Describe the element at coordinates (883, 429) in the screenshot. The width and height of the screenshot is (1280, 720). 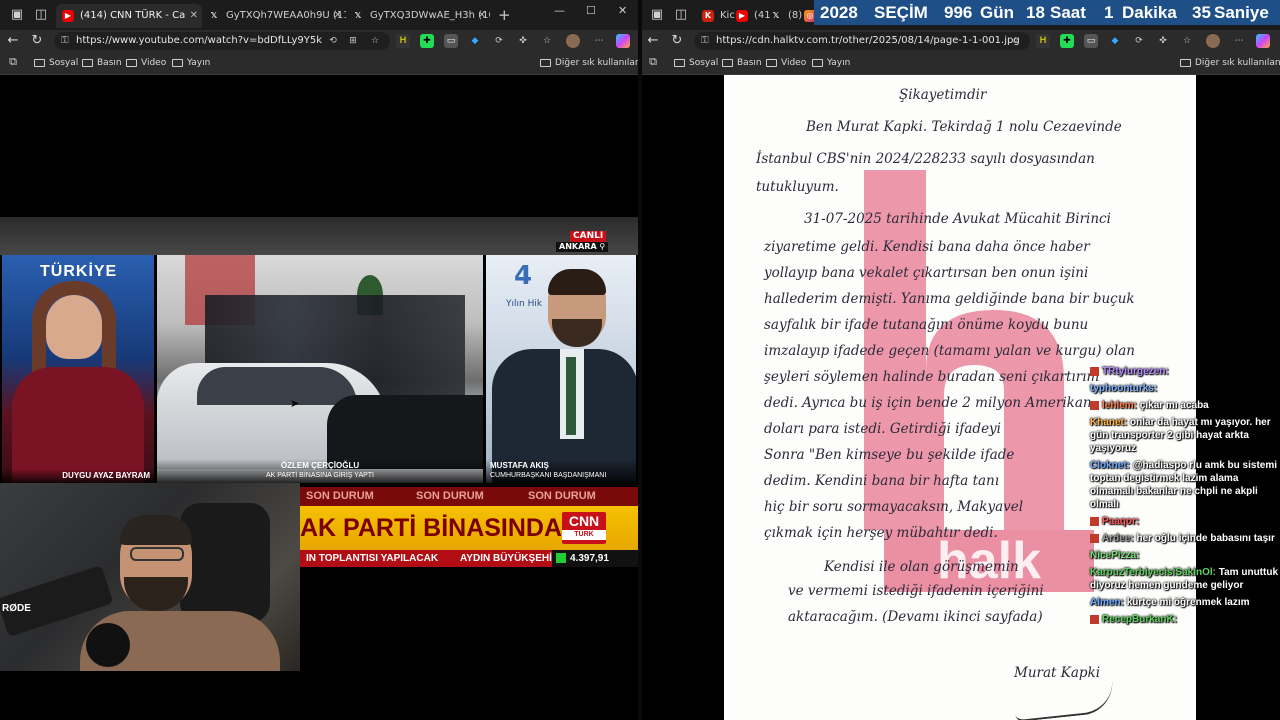
I see `letter-line: doları para istedi. Getirdiği ifadeyi` at that location.